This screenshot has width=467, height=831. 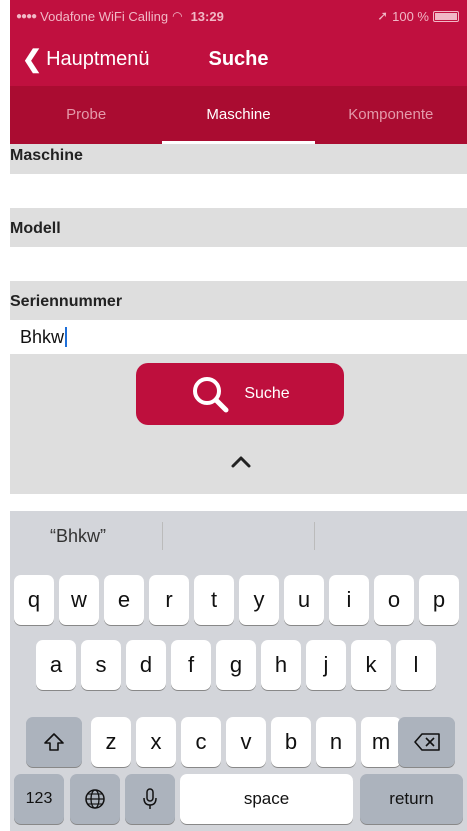 What do you see at coordinates (42, 336) in the screenshot?
I see `seriennummer-value: Bhkw` at bounding box center [42, 336].